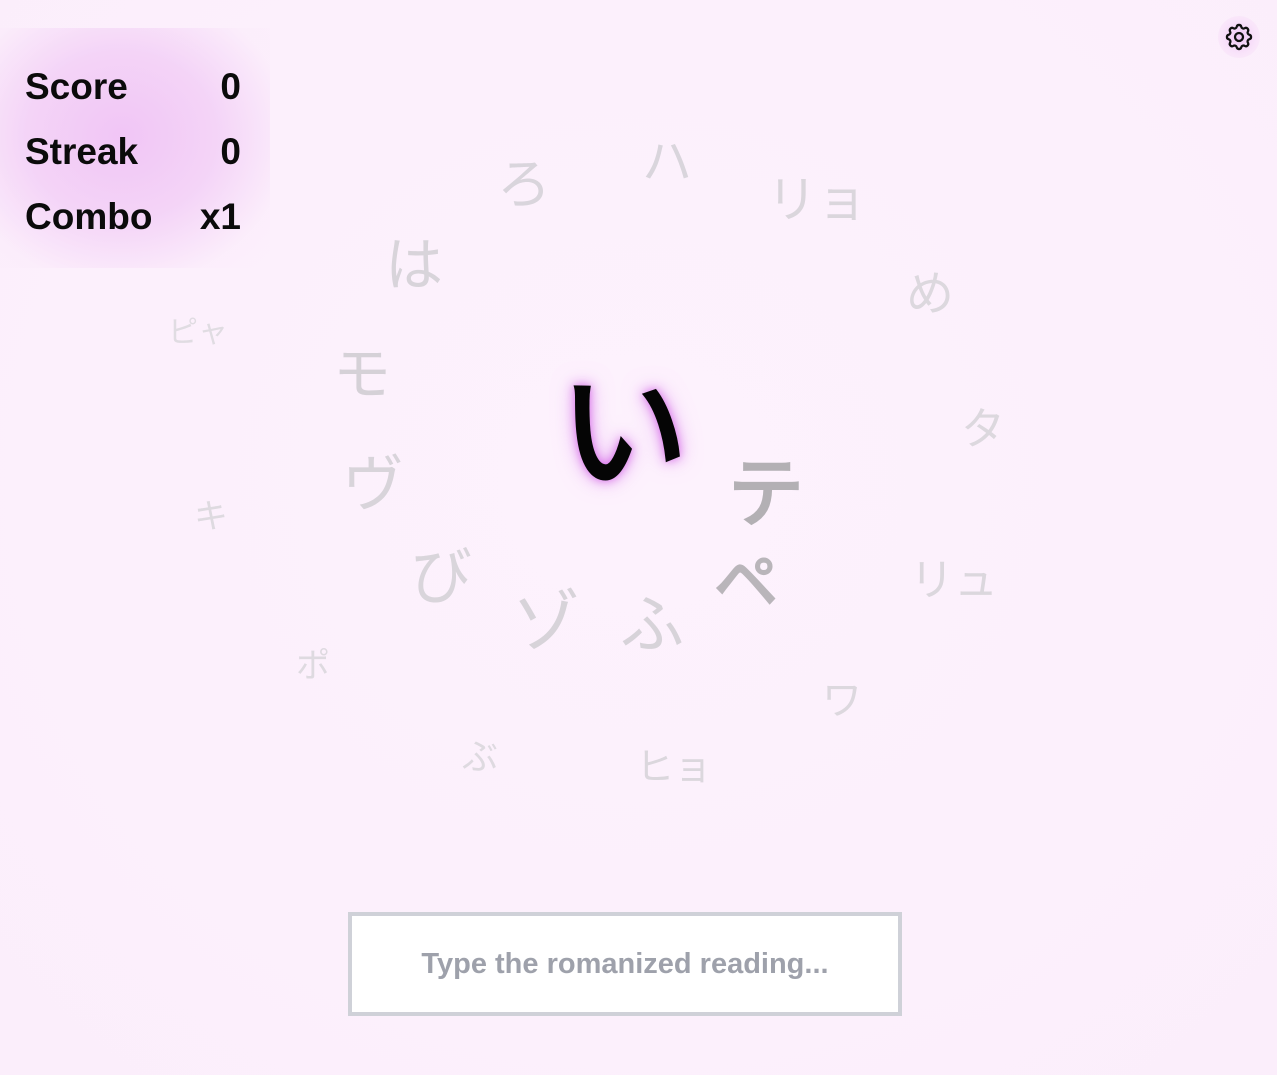 The image size is (1277, 1075). I want to click on answer-input-container, so click(625, 964).